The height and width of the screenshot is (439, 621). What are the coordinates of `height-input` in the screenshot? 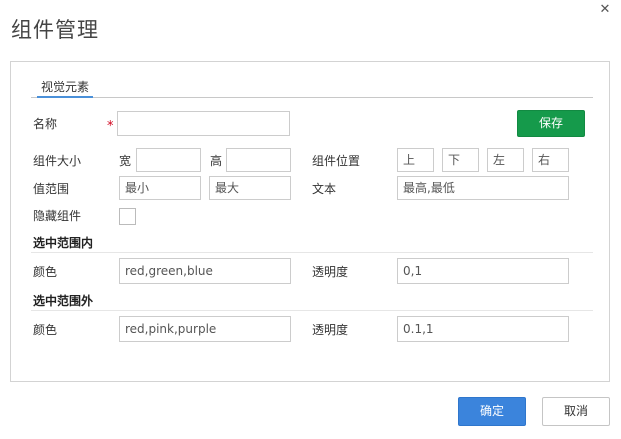 It's located at (258, 160).